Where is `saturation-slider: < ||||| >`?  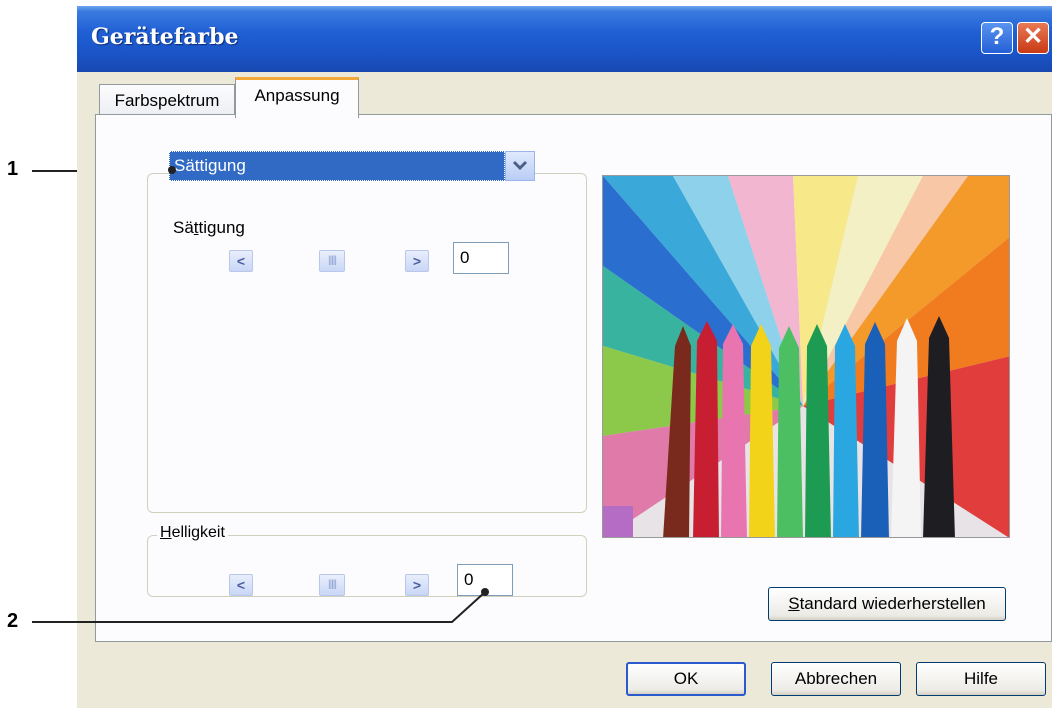
saturation-slider: < ||||| > is located at coordinates (335, 262).